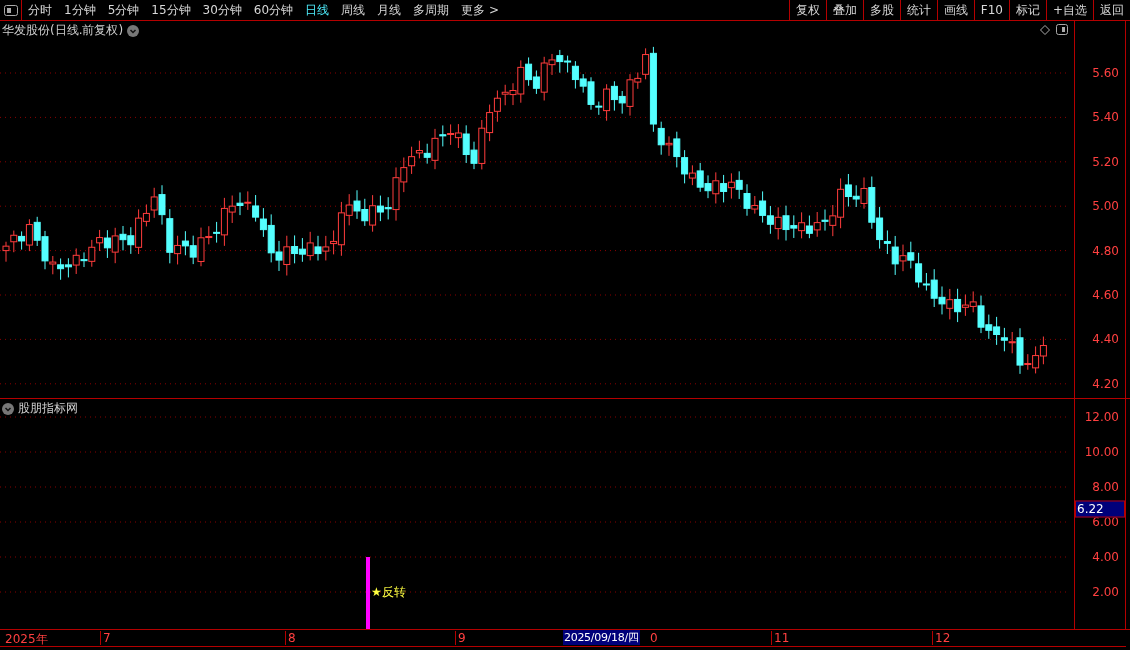 The image size is (1130, 650). Describe the element at coordinates (460, 638) in the screenshot. I see `time-axis-label: 9` at that location.